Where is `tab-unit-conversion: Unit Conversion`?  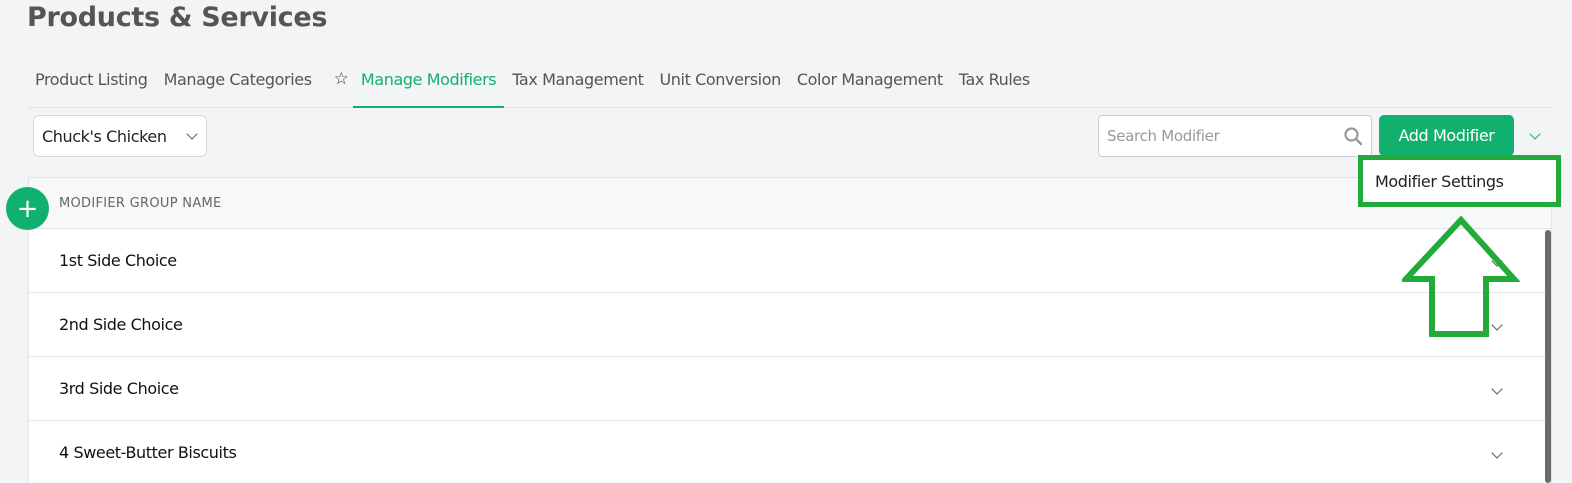
tab-unit-conversion: Unit Conversion is located at coordinates (719, 85).